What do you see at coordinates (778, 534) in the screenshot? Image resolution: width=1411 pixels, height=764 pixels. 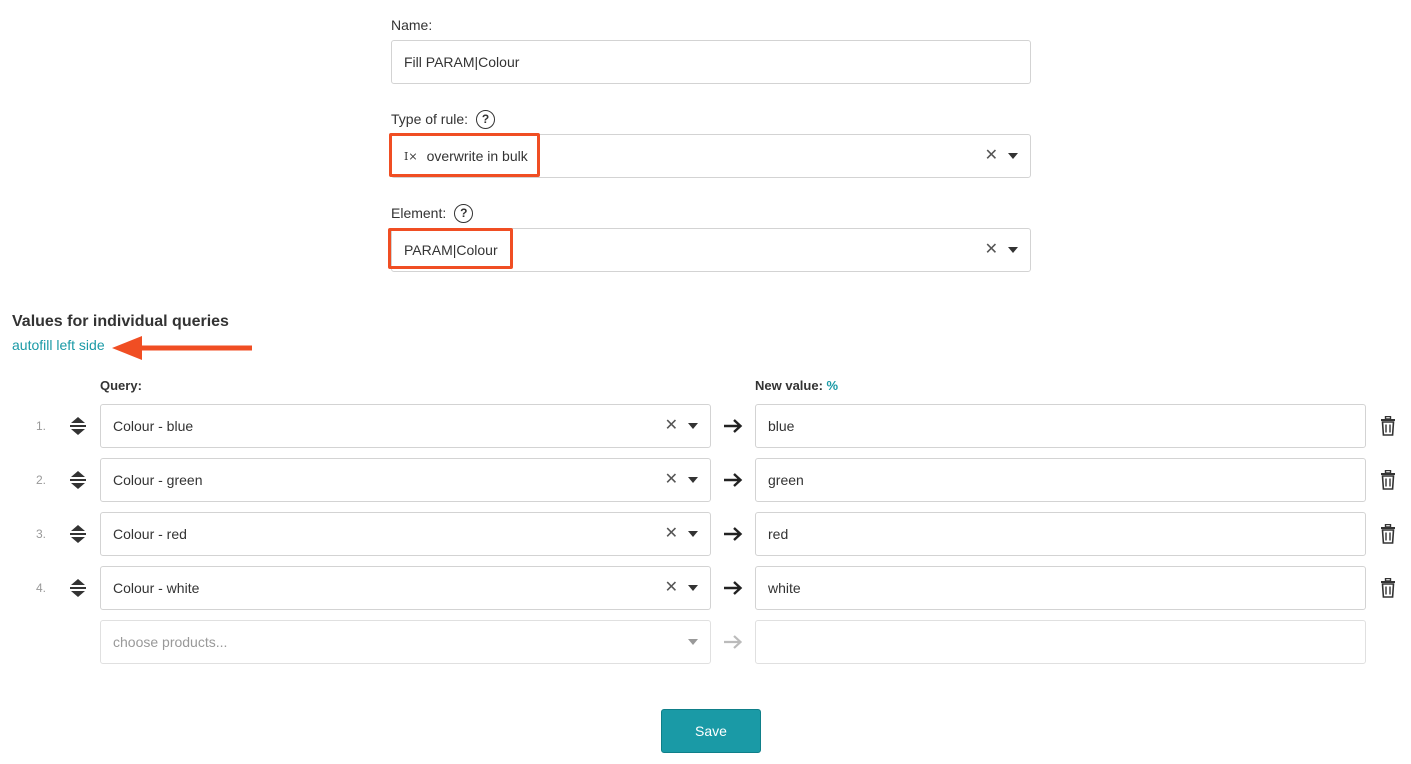 I see `new-value-text: red` at bounding box center [778, 534].